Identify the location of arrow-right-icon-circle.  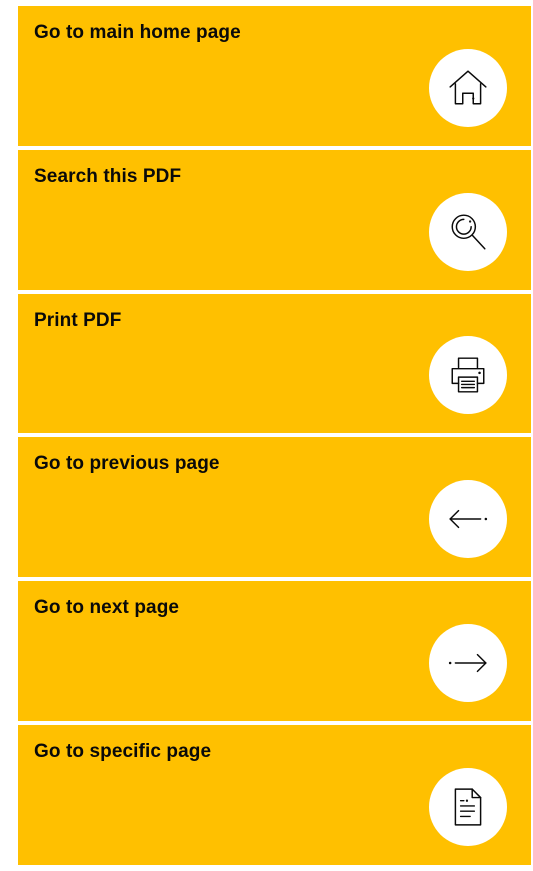
(468, 663).